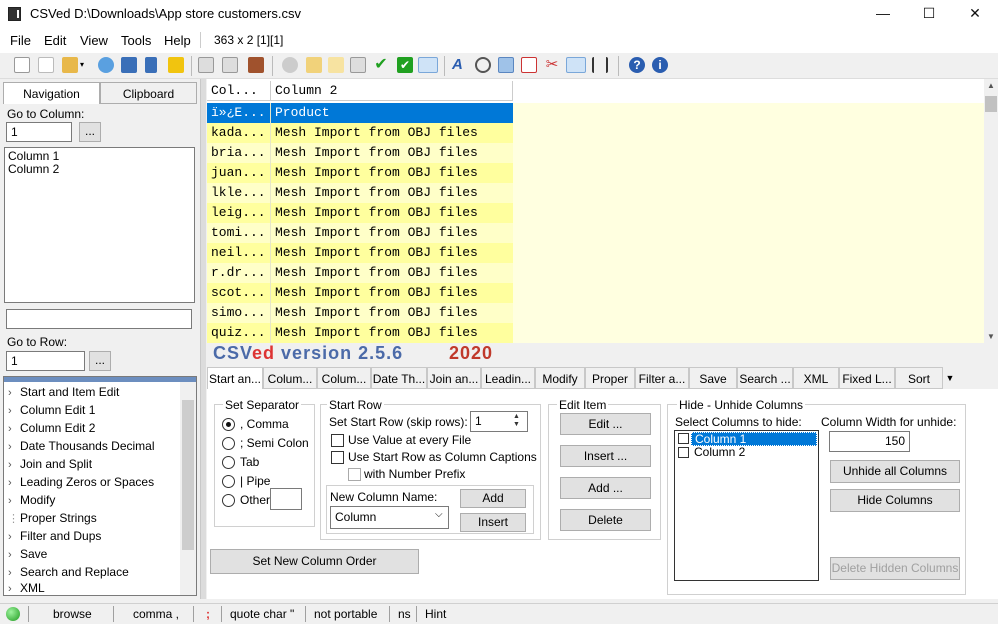  Describe the element at coordinates (600, 65) in the screenshot. I see `grid-view-icon` at that location.